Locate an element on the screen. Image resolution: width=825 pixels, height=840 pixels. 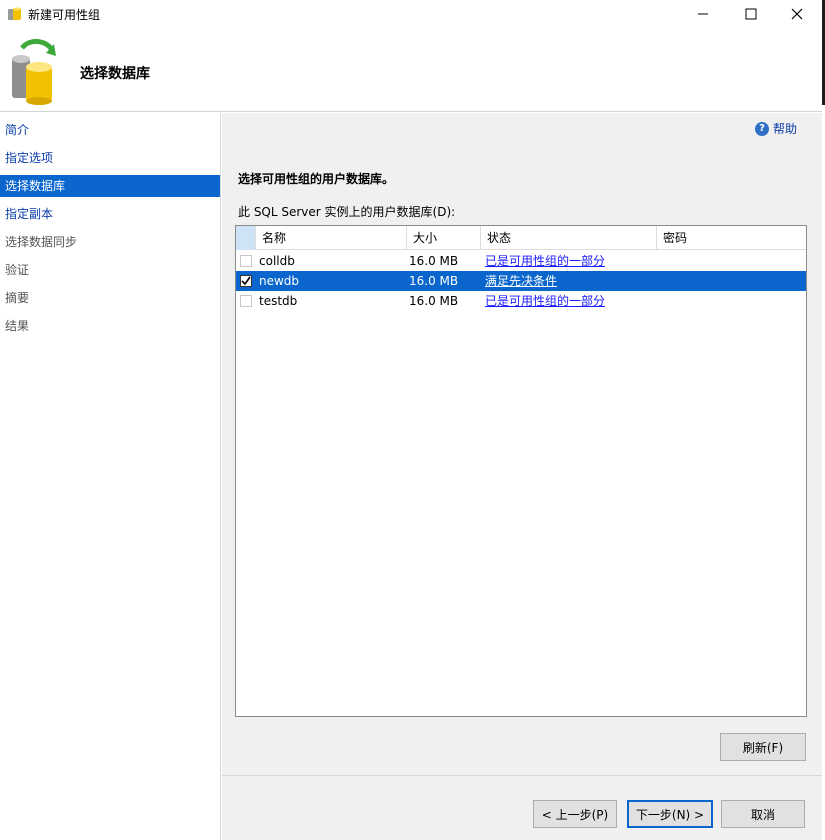
next-button: 下一步(N) > is located at coordinates (670, 814).